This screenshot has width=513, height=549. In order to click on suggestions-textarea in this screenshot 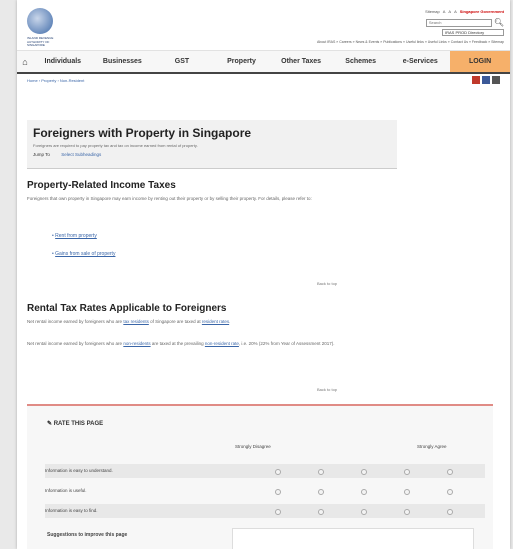, I will do `click(353, 538)`.